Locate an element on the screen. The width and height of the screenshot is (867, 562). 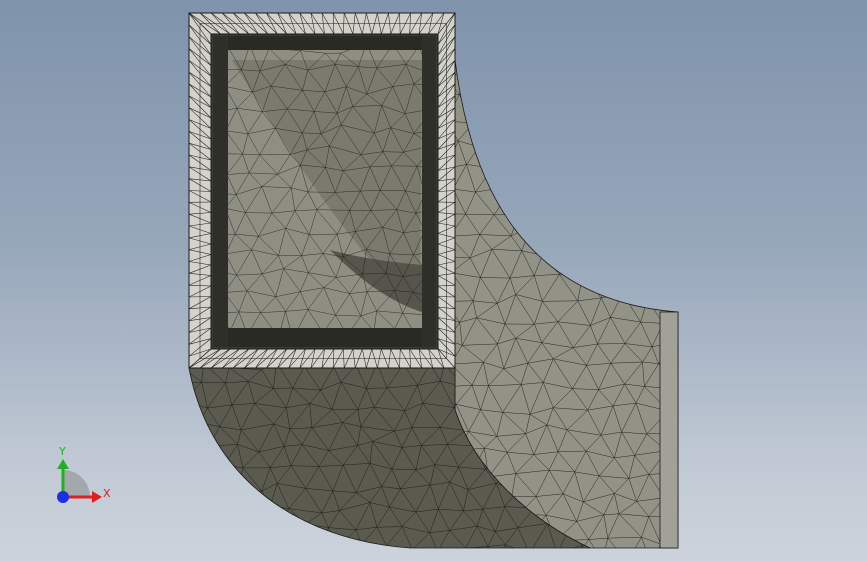
interior-rim-bottom is located at coordinates (324, 337).